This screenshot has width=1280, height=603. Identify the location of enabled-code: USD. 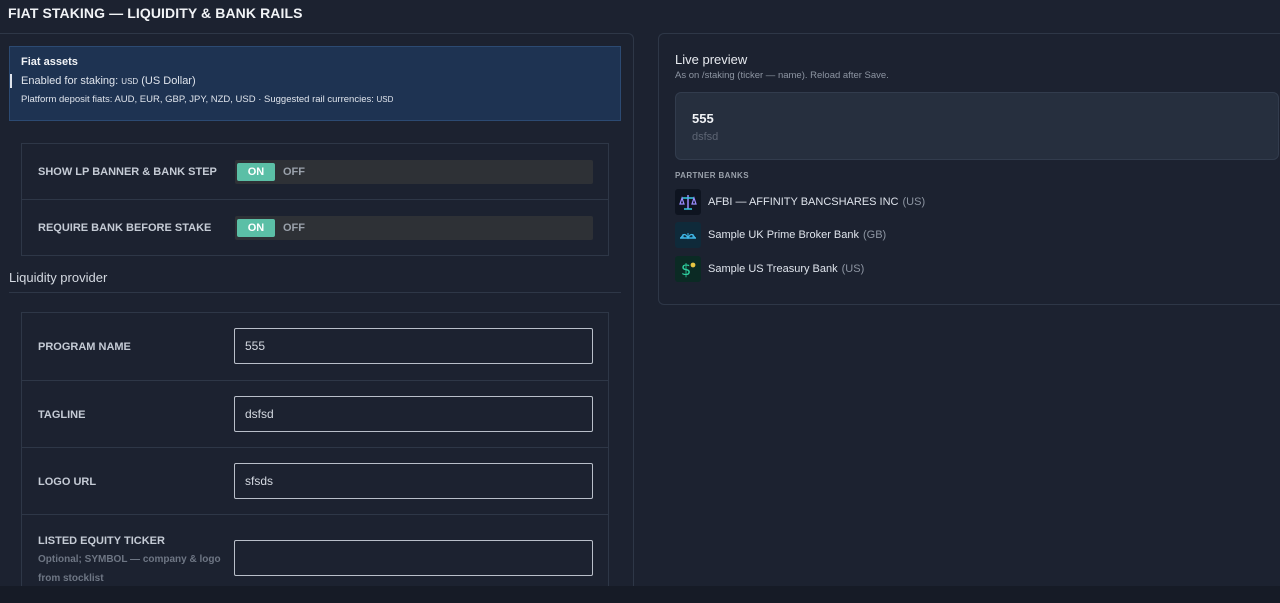
(130, 81).